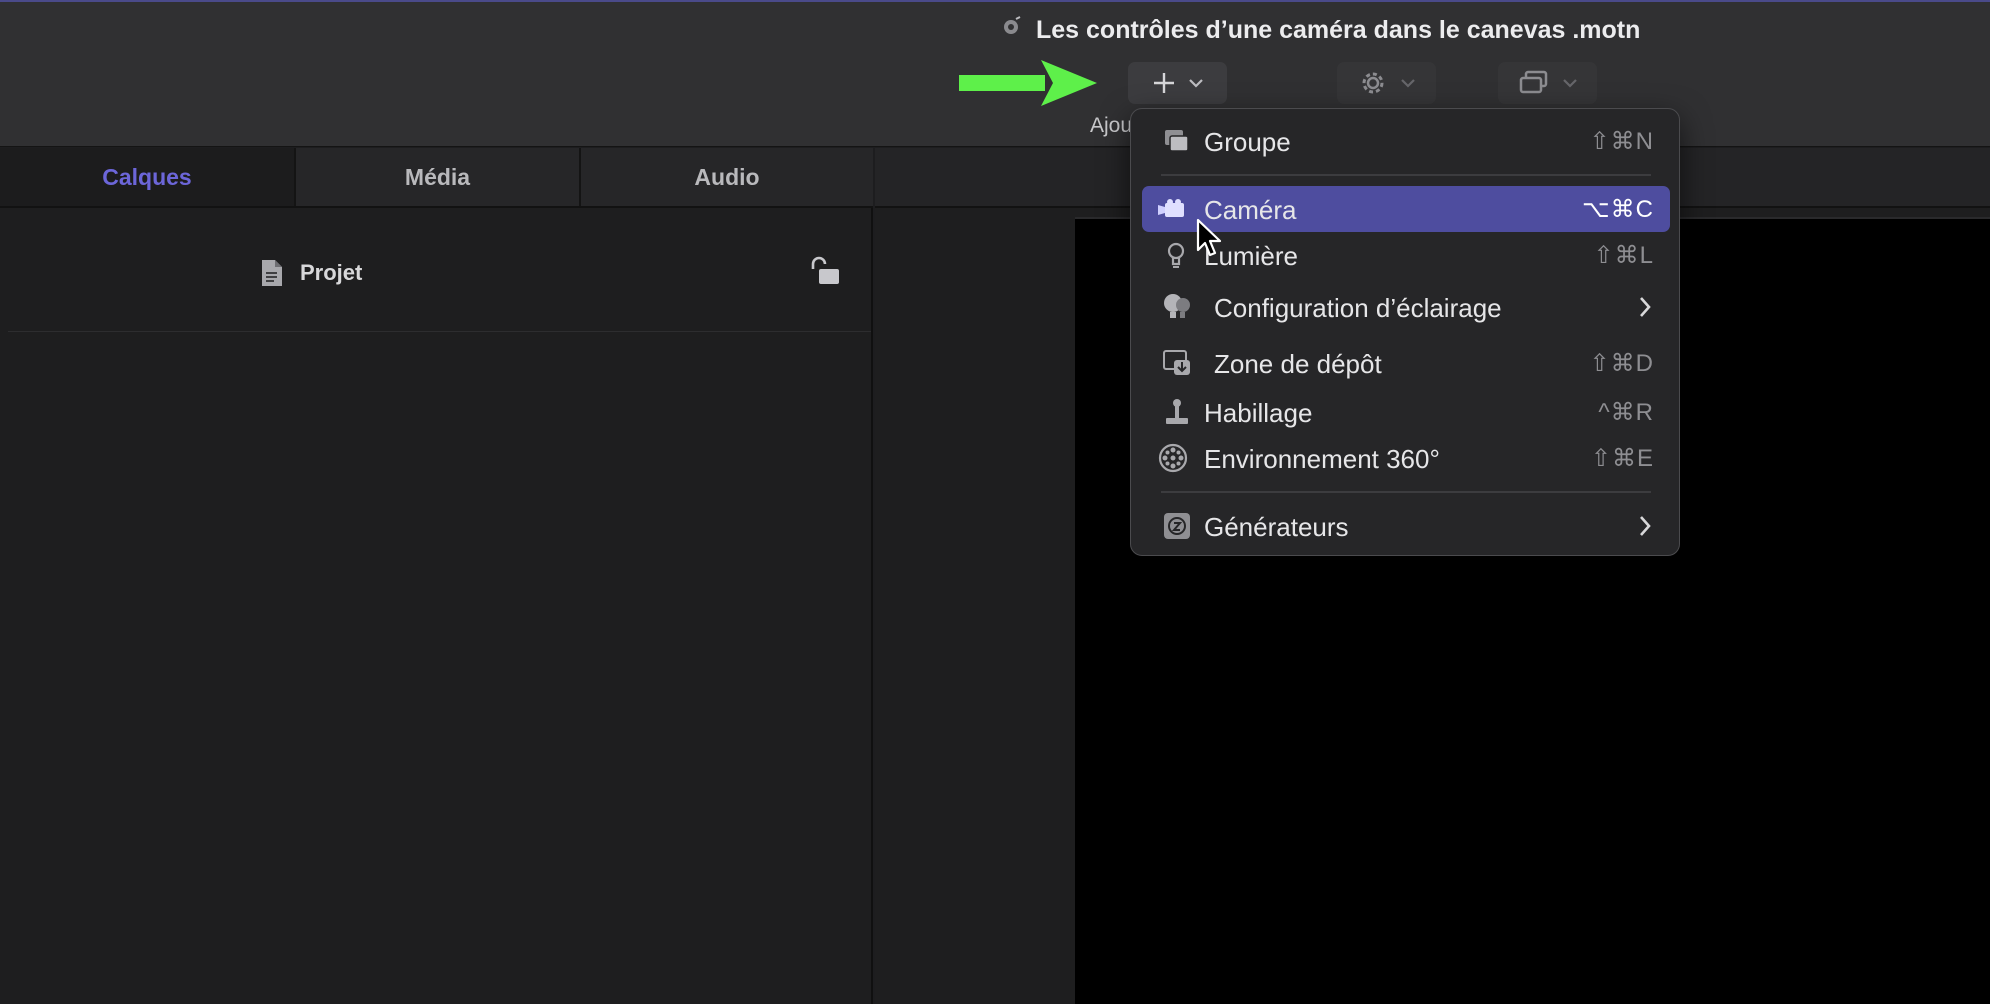  I want to click on behaviors-button, so click(1386, 83).